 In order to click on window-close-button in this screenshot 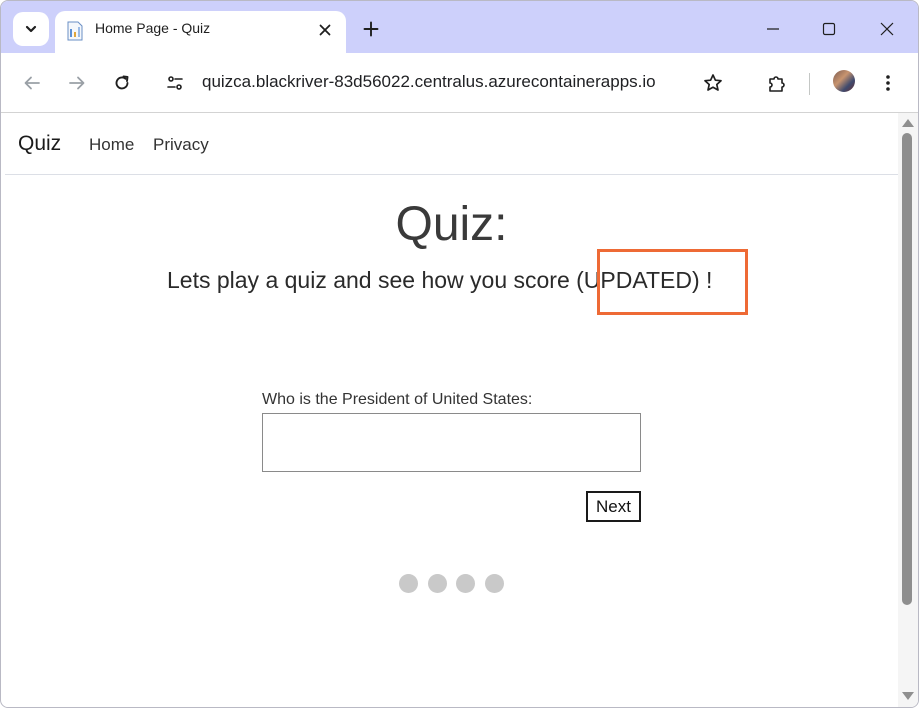, I will do `click(887, 29)`.